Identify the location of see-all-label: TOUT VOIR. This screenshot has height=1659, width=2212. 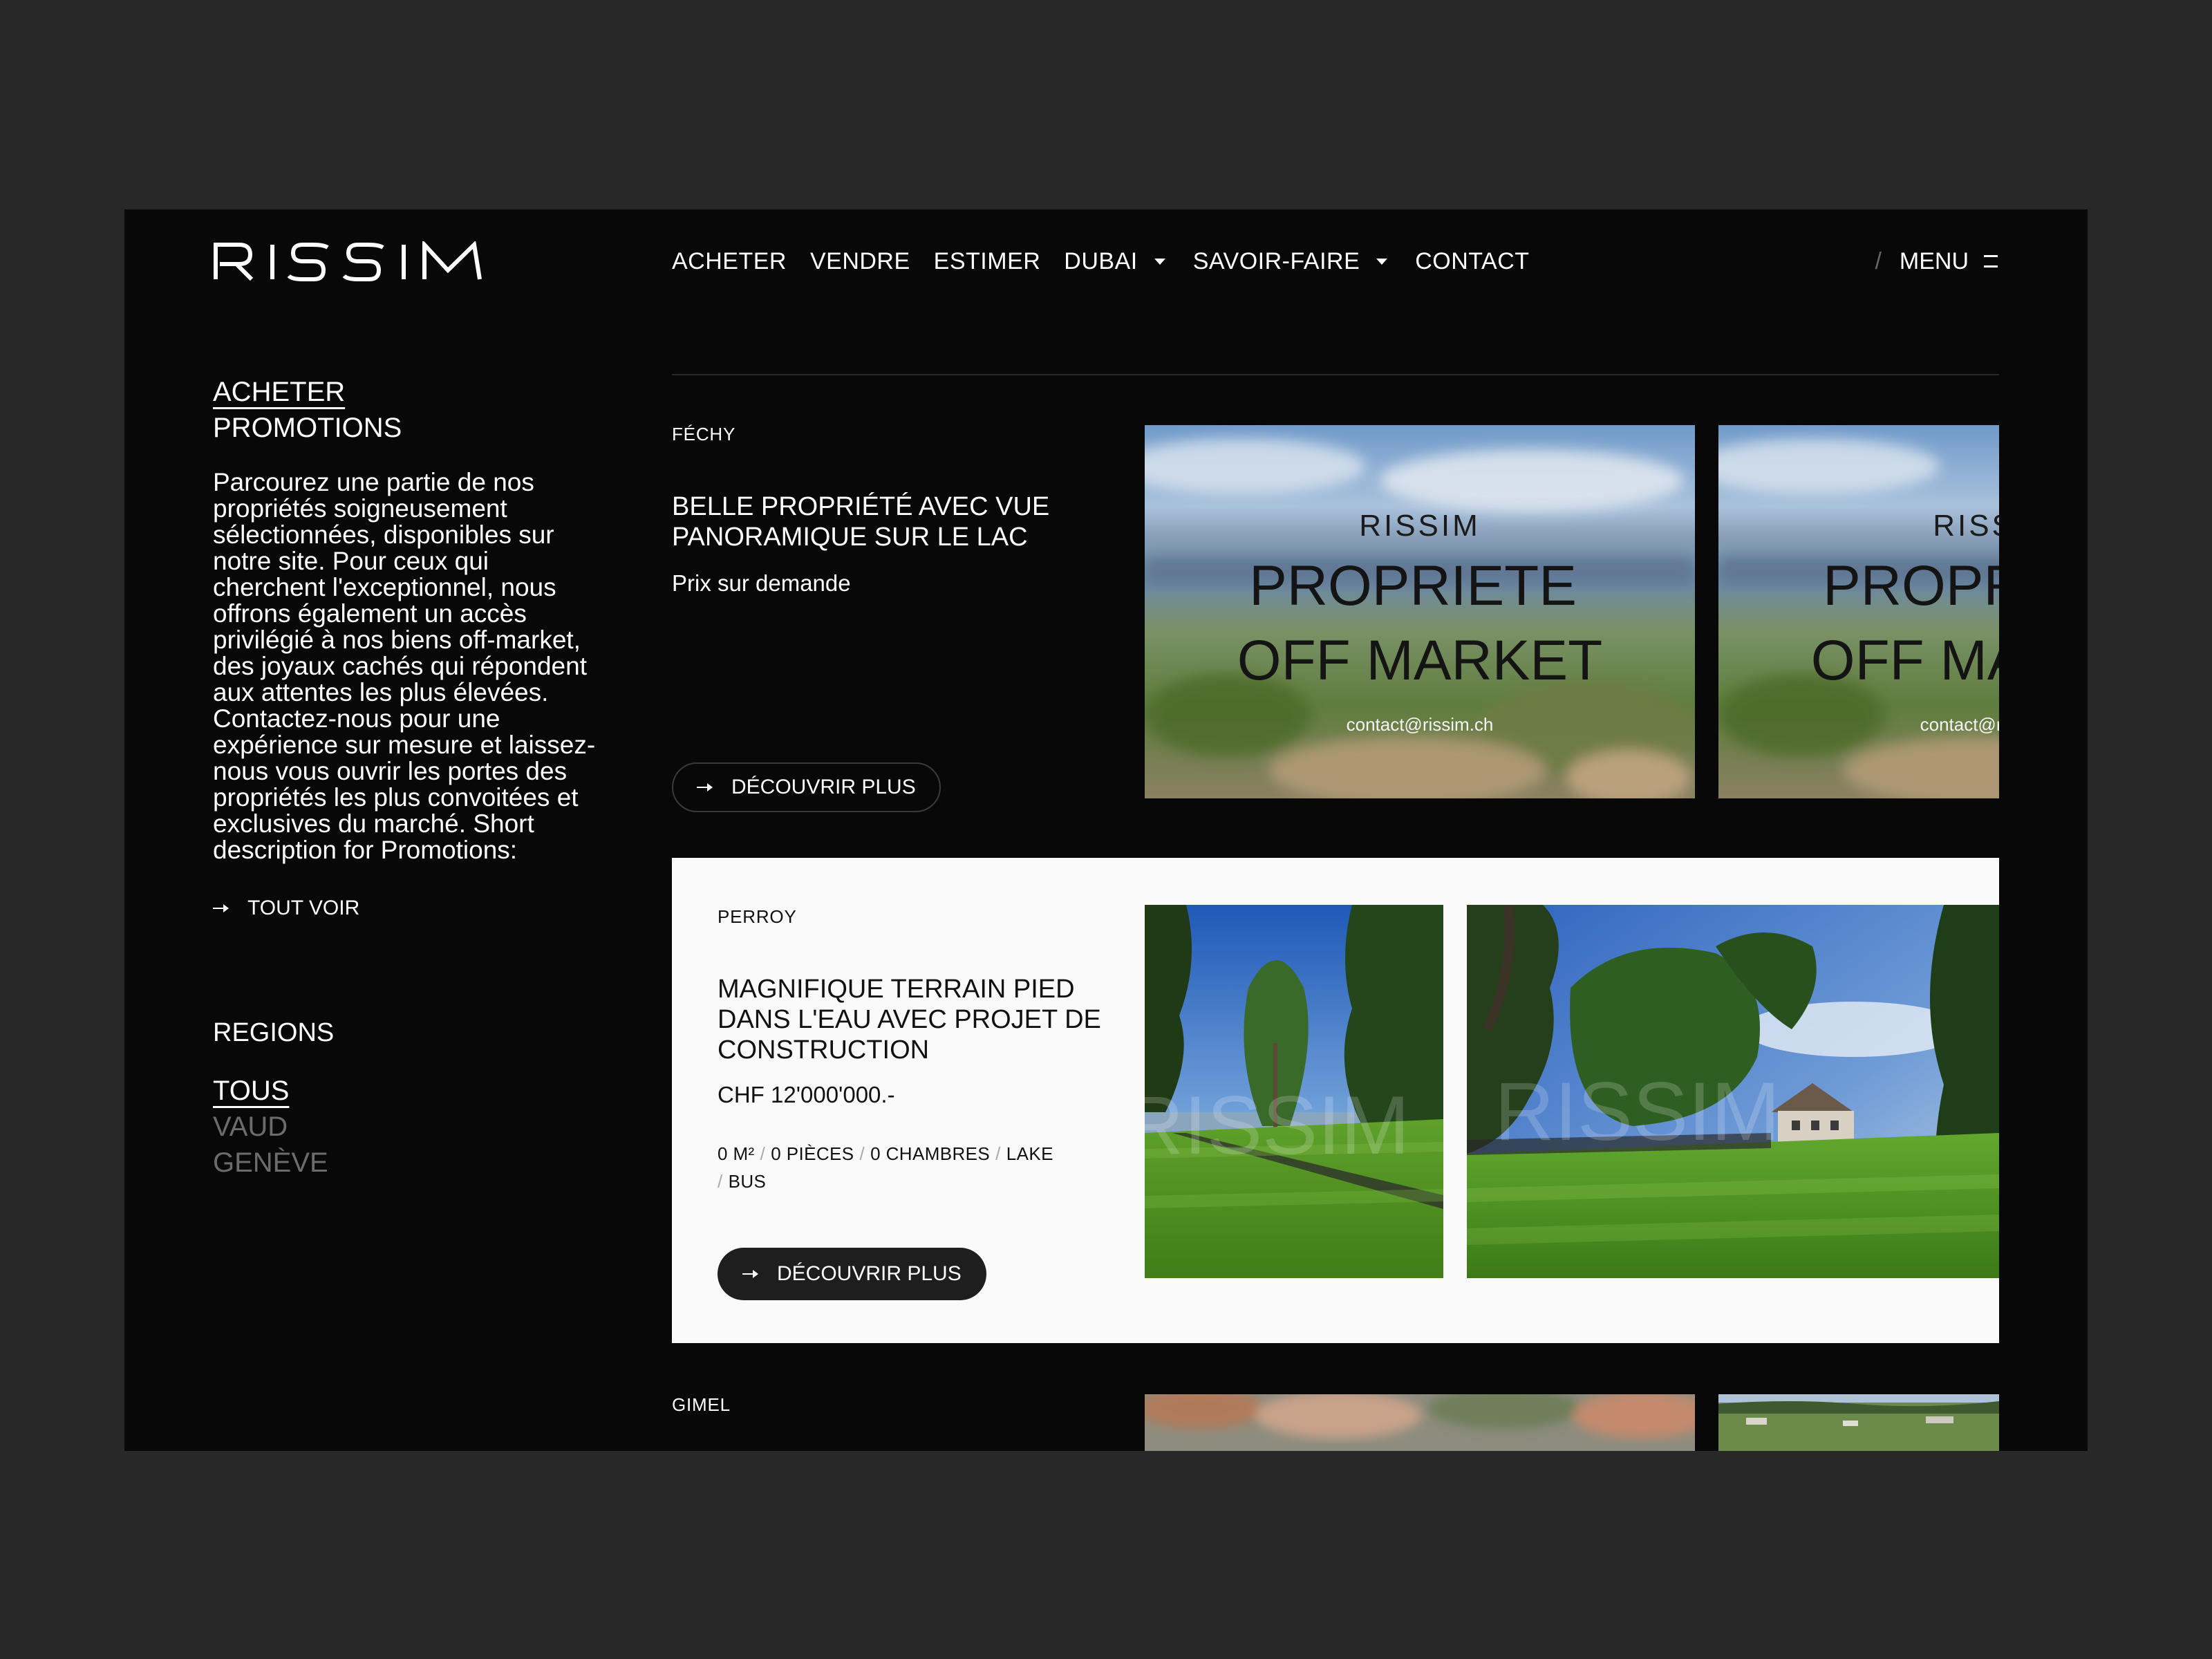
(303, 908).